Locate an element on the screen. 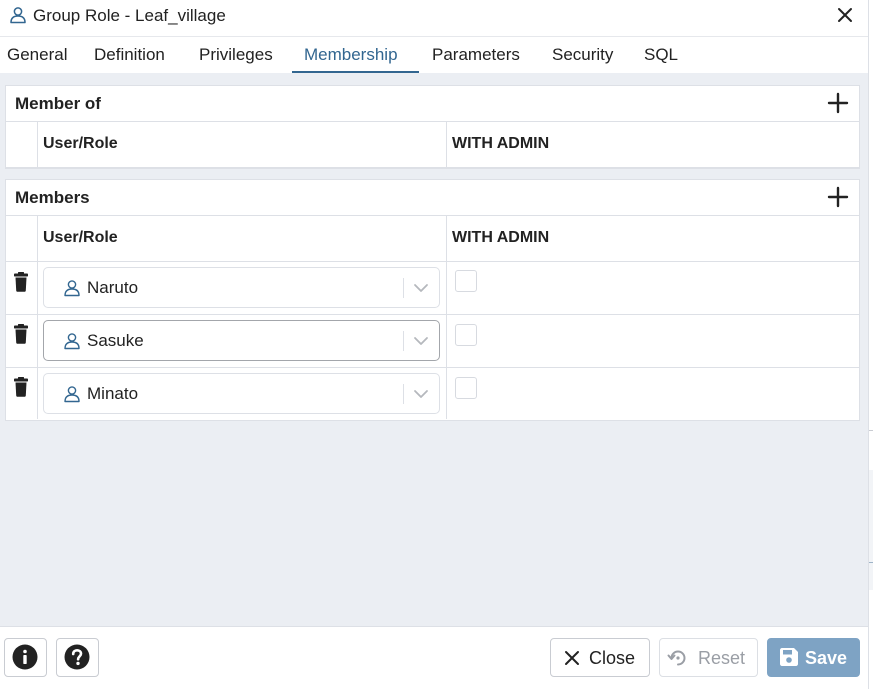  tab-parameters: Parameters is located at coordinates (476, 55).